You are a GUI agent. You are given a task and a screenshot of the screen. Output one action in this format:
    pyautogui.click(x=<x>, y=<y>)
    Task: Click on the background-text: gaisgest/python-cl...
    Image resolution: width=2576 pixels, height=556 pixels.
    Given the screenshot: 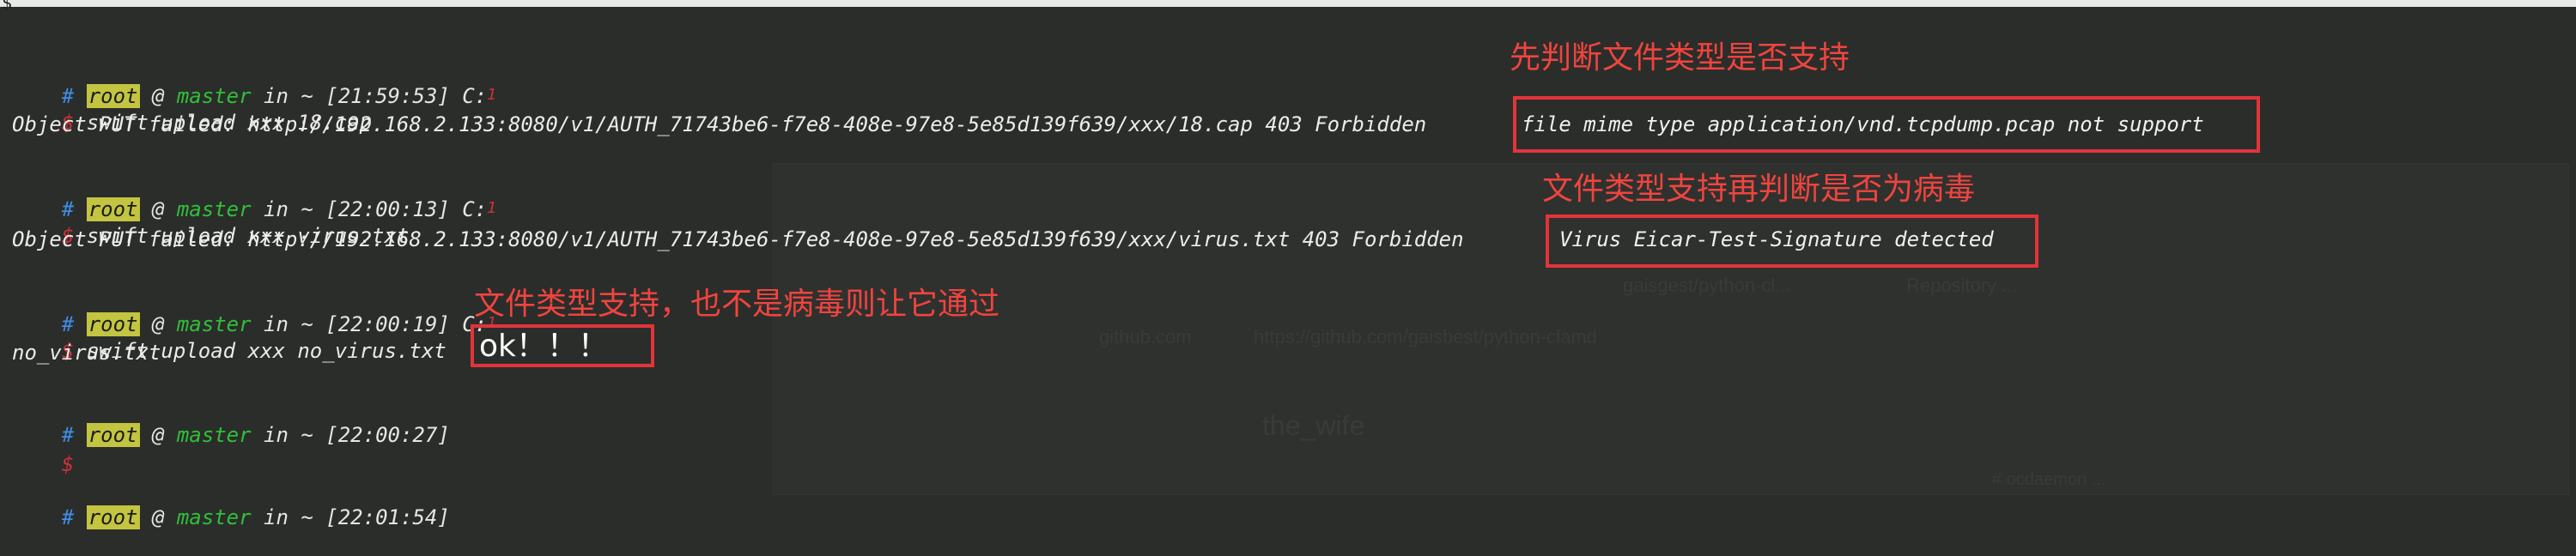 What is the action you would take?
    pyautogui.click(x=1707, y=285)
    